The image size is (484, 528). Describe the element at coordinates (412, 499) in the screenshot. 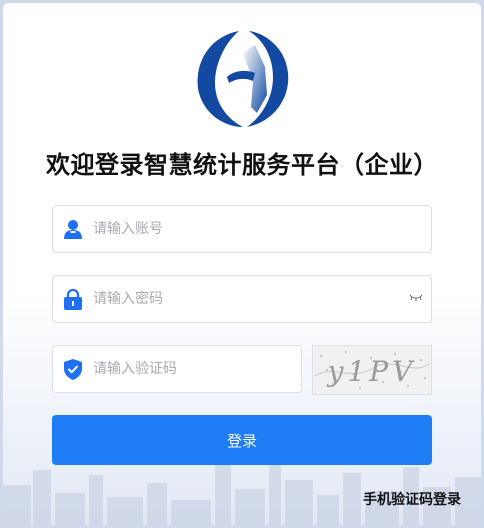

I see `sms-login-link: 手机验证码登录` at that location.